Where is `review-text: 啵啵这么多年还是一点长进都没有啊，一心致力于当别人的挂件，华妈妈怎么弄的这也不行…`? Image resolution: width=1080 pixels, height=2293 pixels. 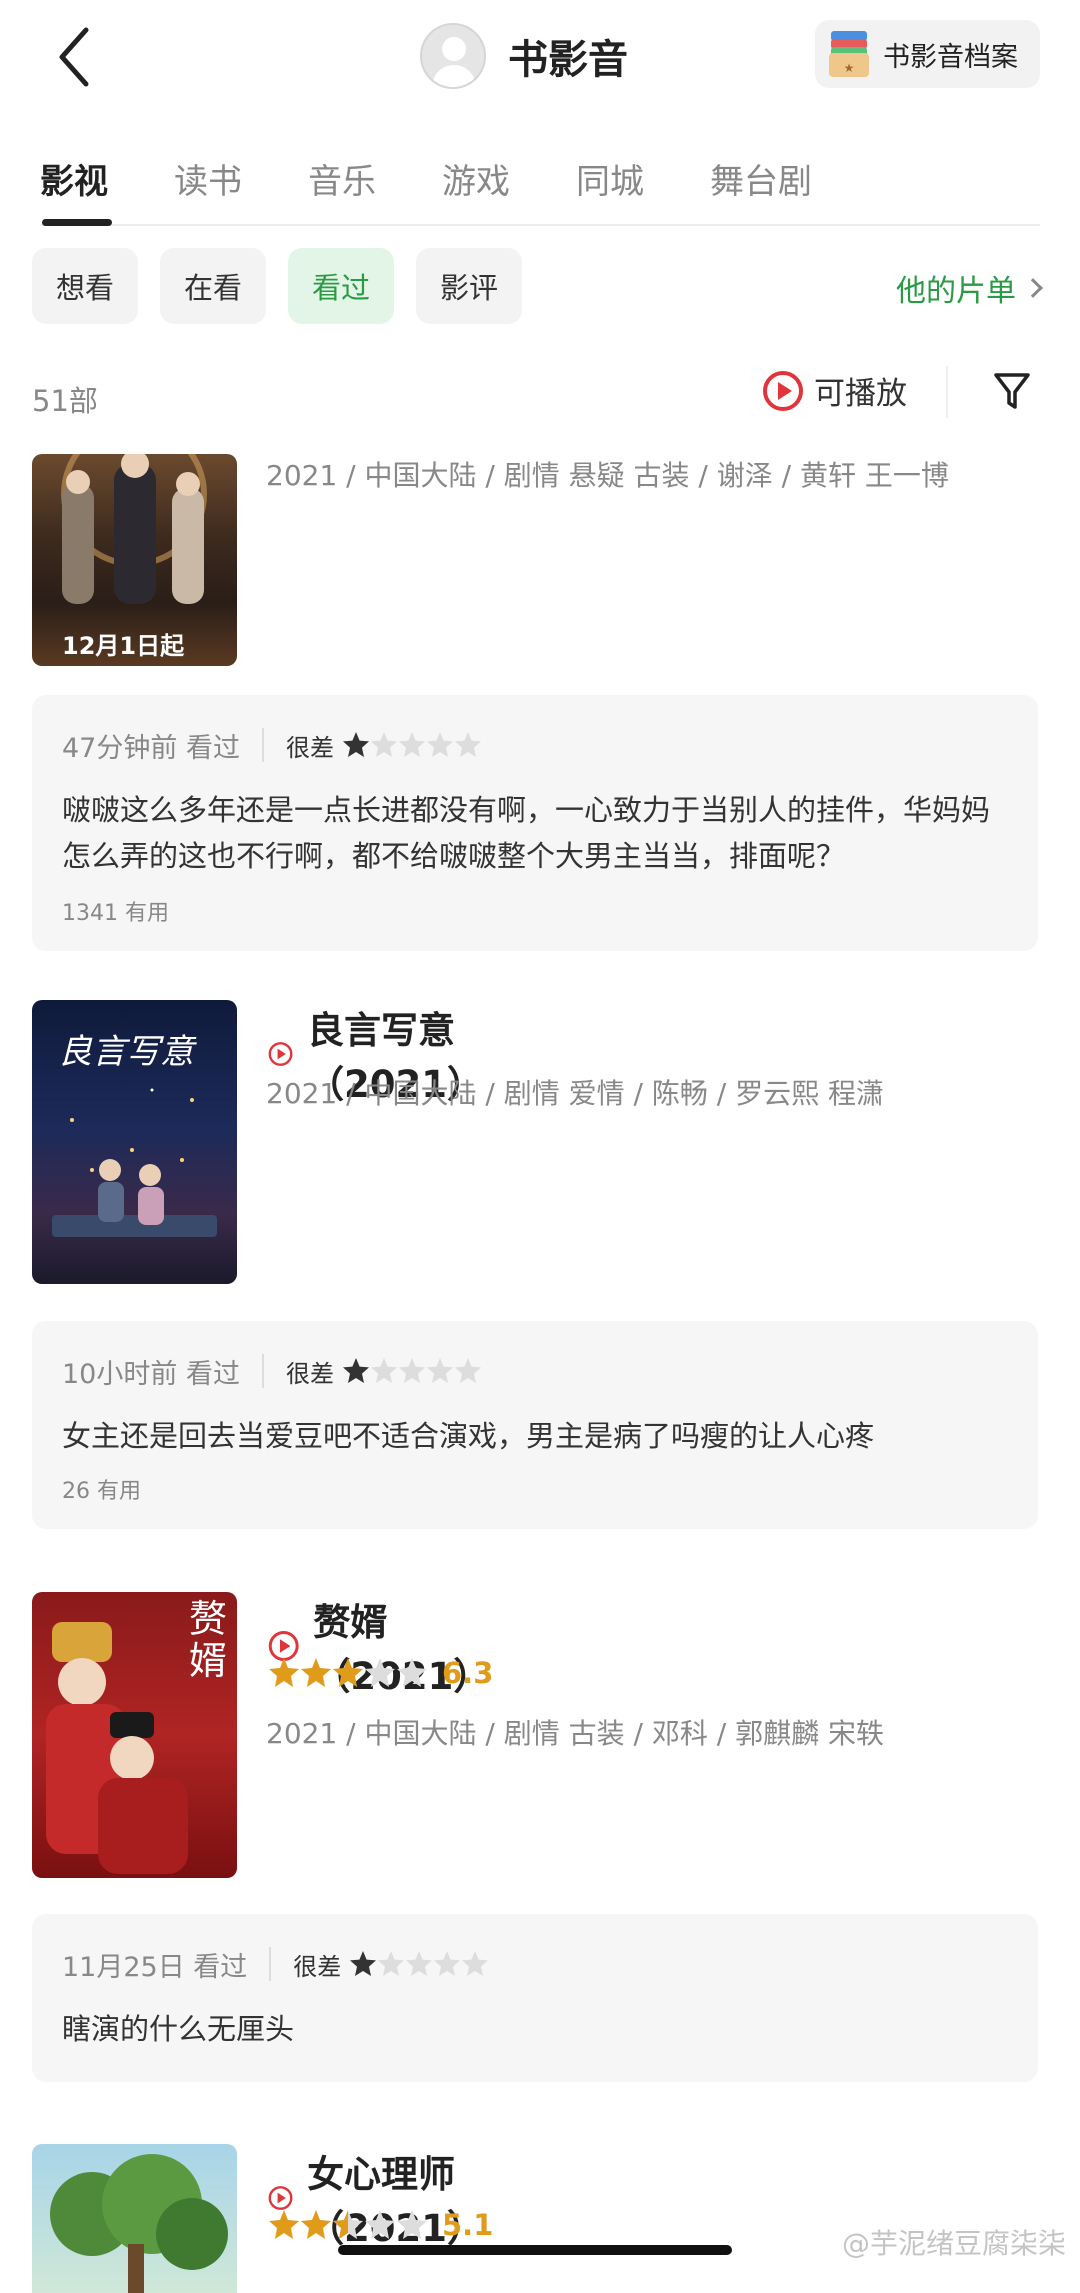 review-text: 啵啵这么多年还是一点长进都没有啊，一心致力于当别人的挂件，华妈妈怎么弄的这也不行… is located at coordinates (526, 833).